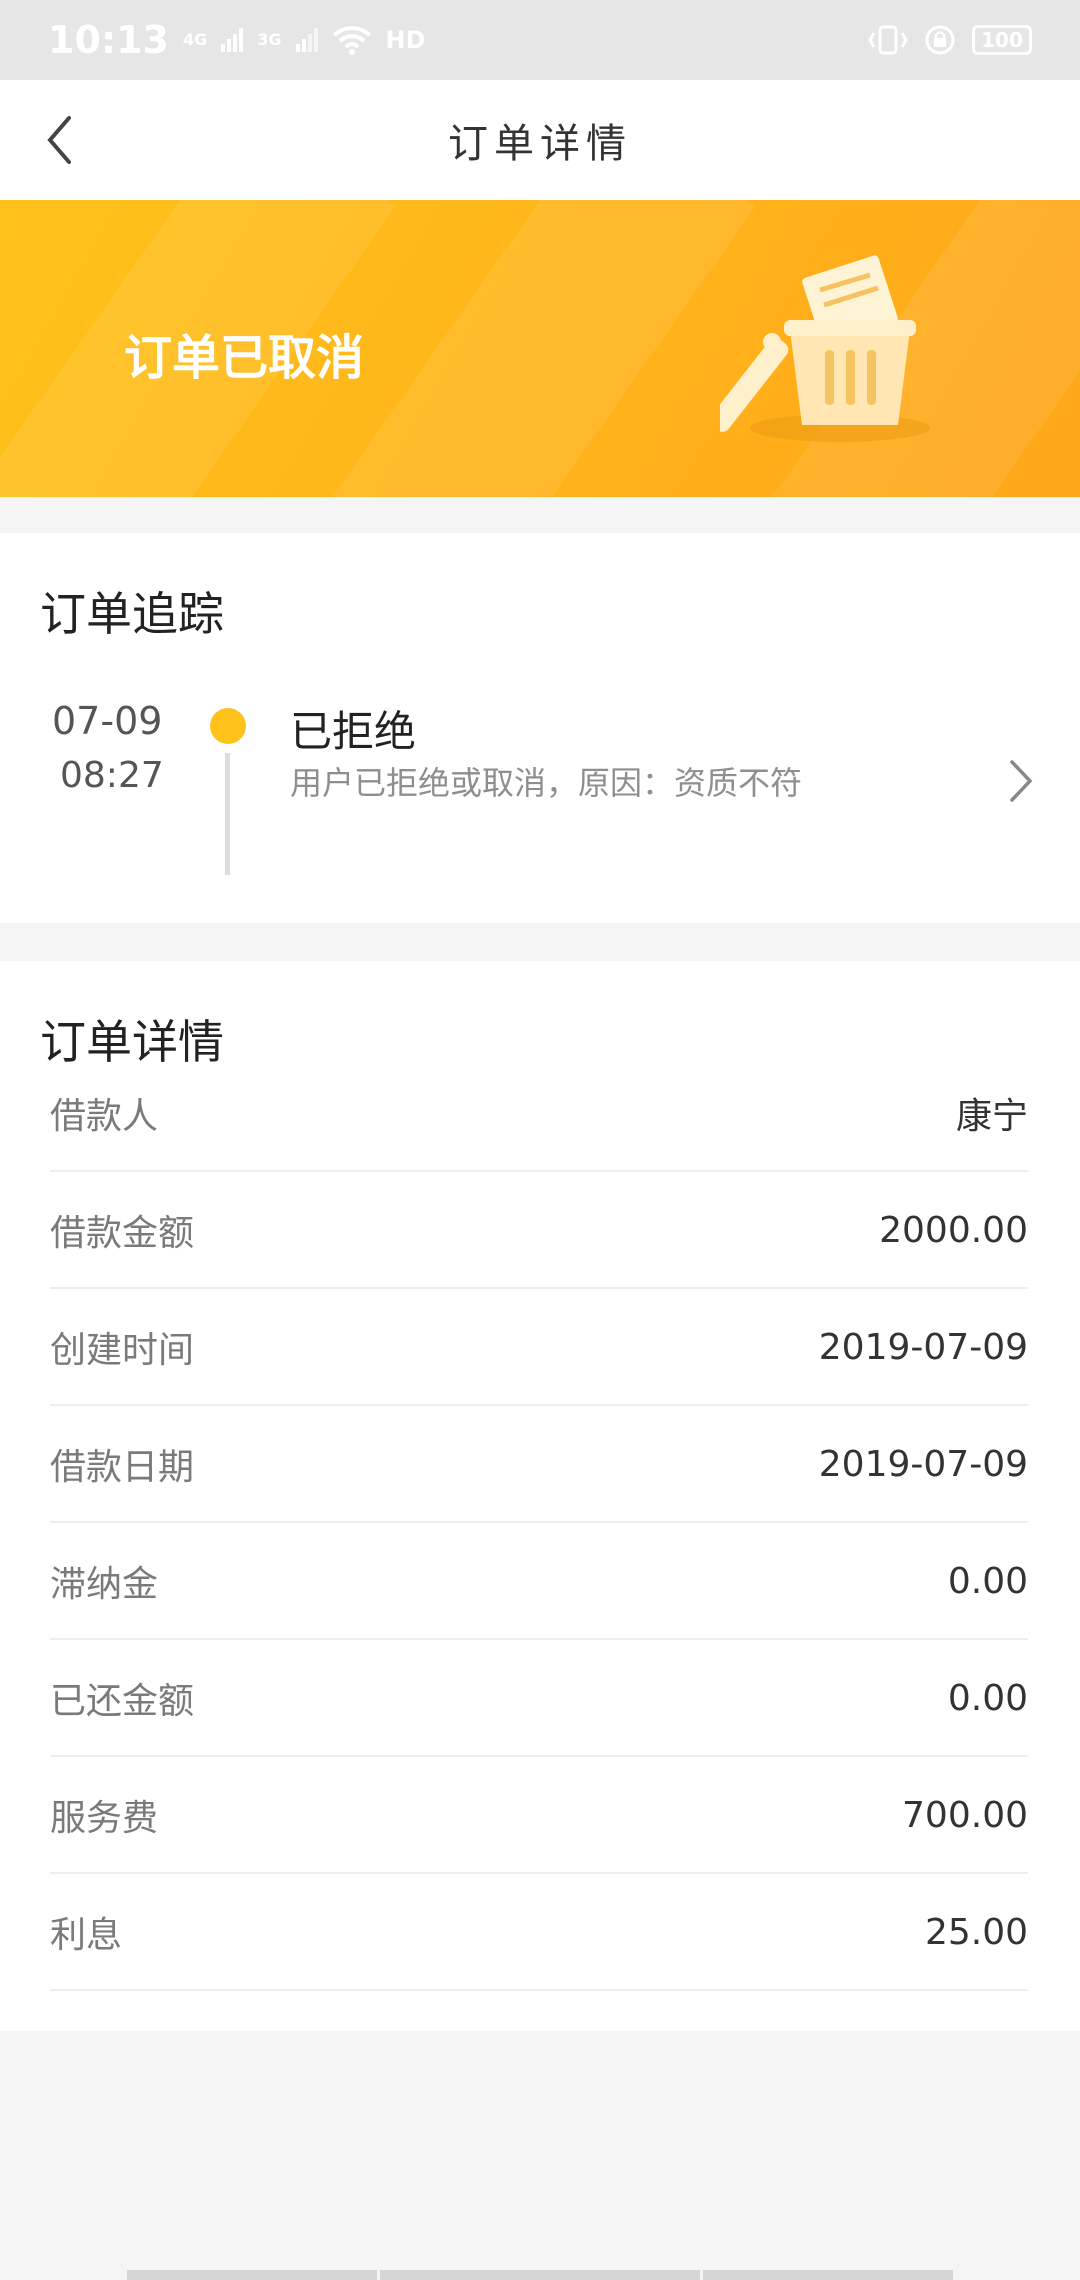 The height and width of the screenshot is (2280, 1080). Describe the element at coordinates (888, 40) in the screenshot. I see `vibrate-icon` at that location.